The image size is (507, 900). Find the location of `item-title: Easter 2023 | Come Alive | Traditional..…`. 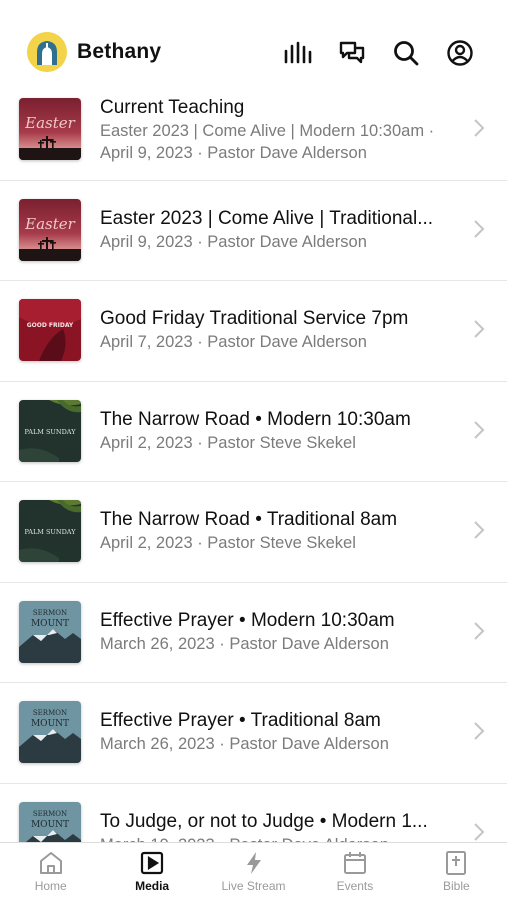

item-title: Easter 2023 | Come Alive | Traditional..… is located at coordinates (267, 218).